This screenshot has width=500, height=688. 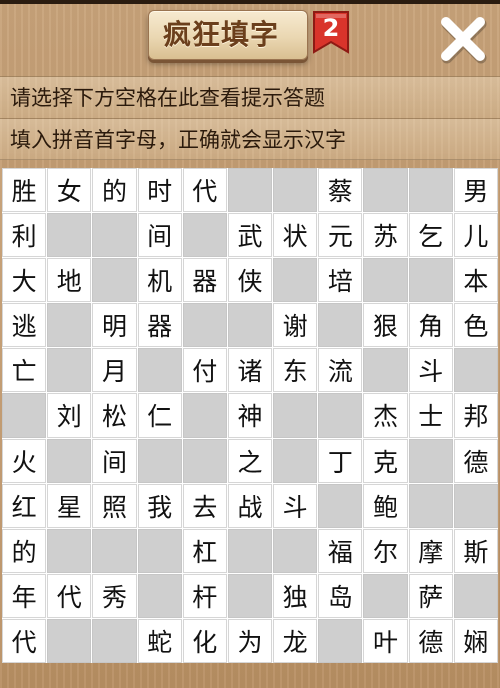 What do you see at coordinates (385, 235) in the screenshot?
I see `grid-cell: 苏` at bounding box center [385, 235].